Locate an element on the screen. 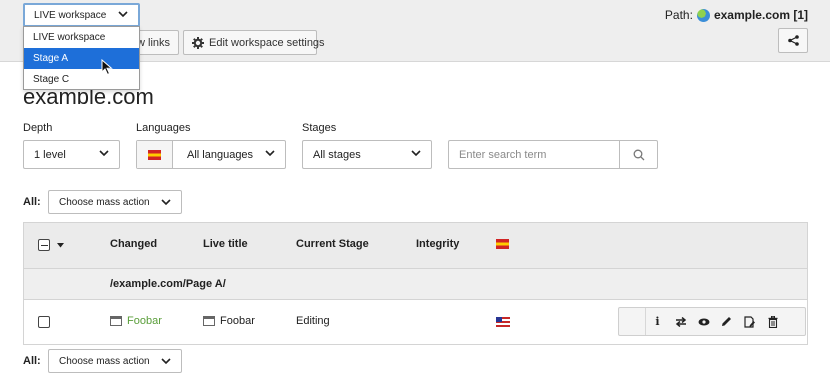  stages-select: All stages is located at coordinates (367, 154).